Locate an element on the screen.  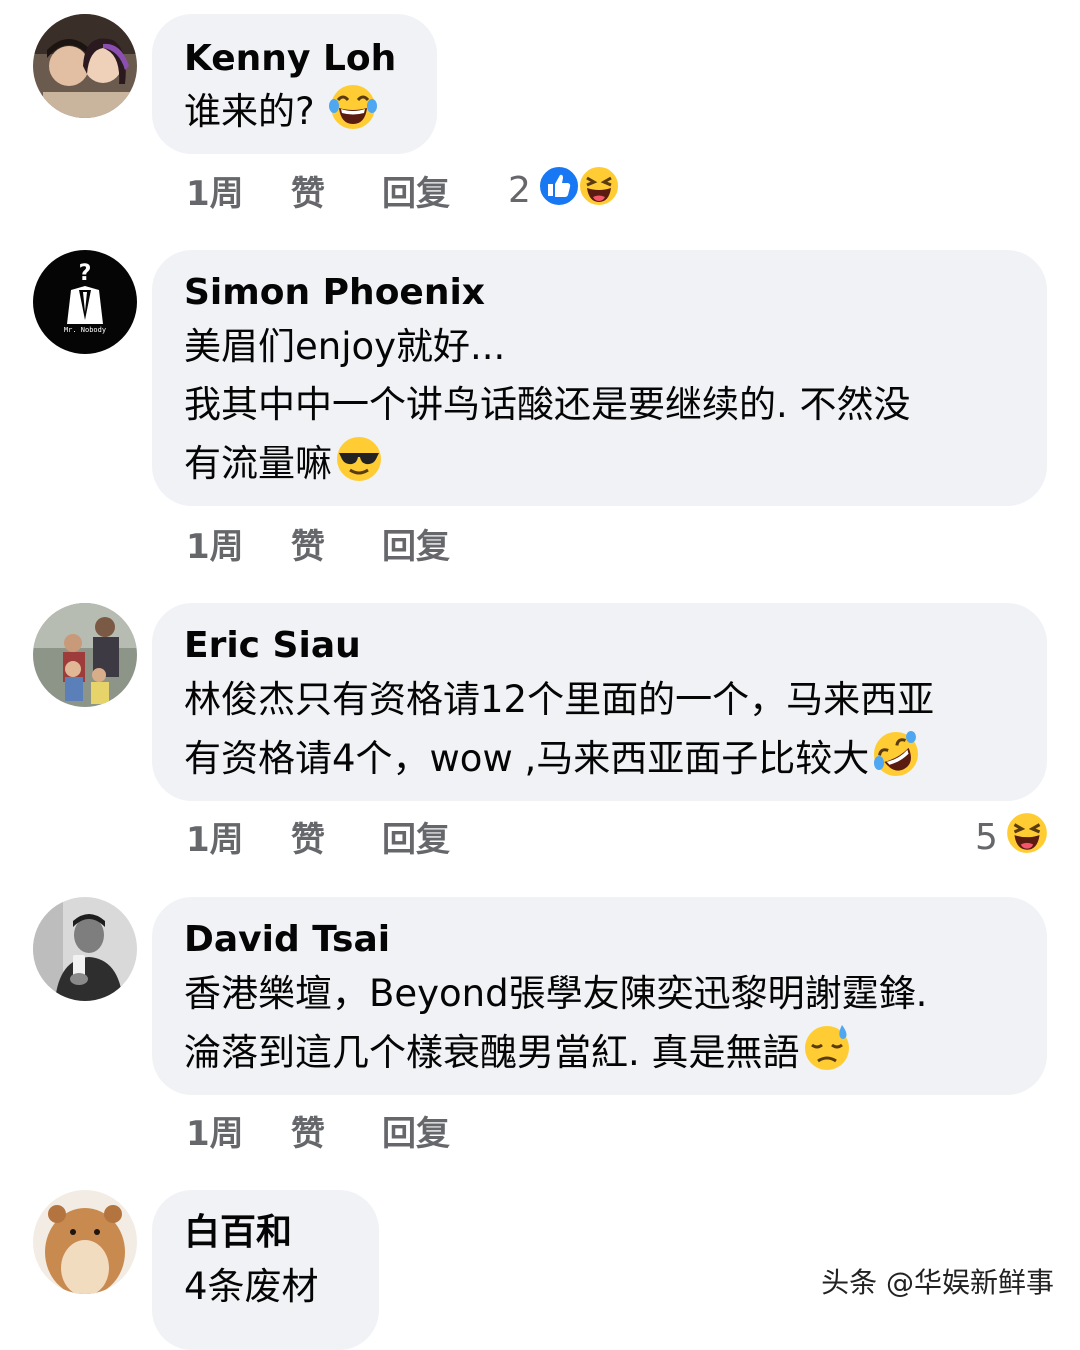
watermark: 头条 @华娱新鲜事 is located at coordinates (937, 1282).